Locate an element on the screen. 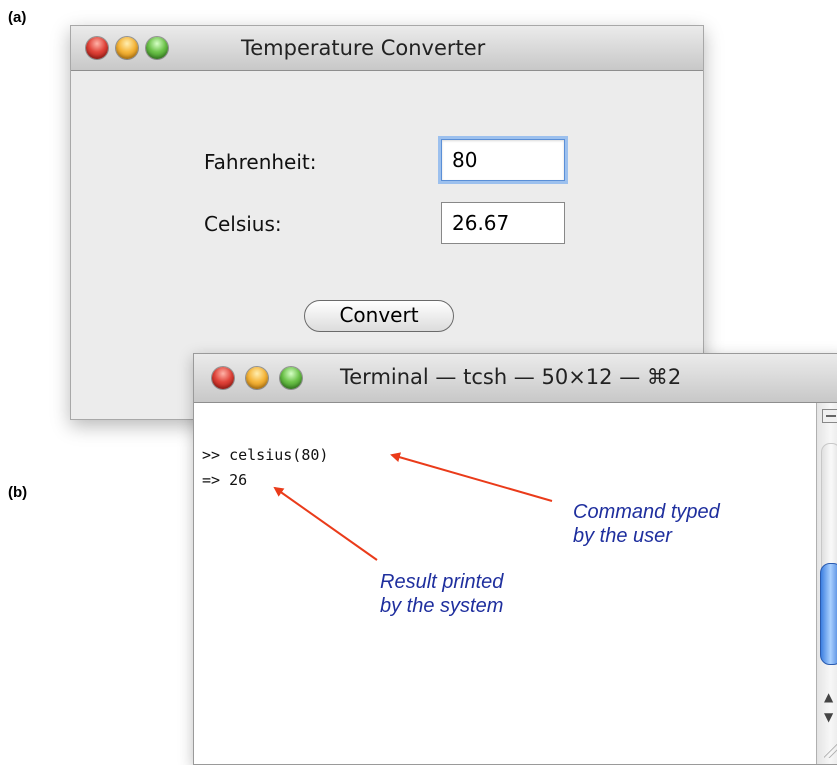 This screenshot has height=765, width=837. result-annotation-line-1: Result printed is located at coordinates (442, 582).